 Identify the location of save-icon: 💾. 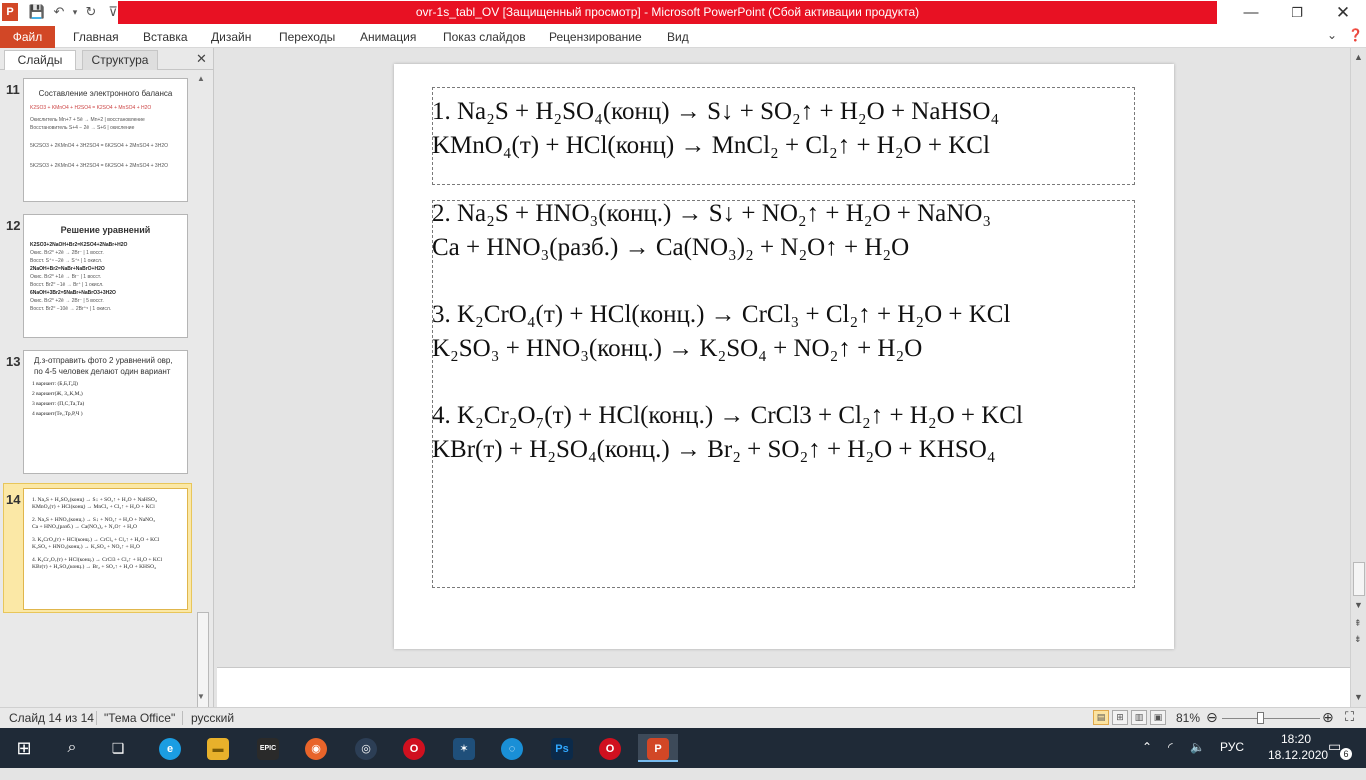
(37, 12).